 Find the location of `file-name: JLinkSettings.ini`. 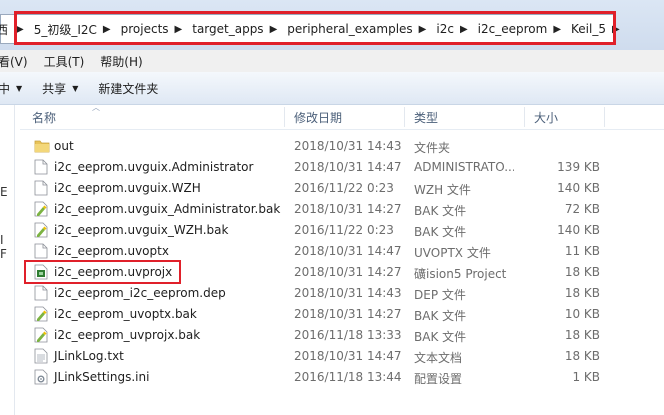

file-name: JLinkSettings.ini is located at coordinates (102, 377).